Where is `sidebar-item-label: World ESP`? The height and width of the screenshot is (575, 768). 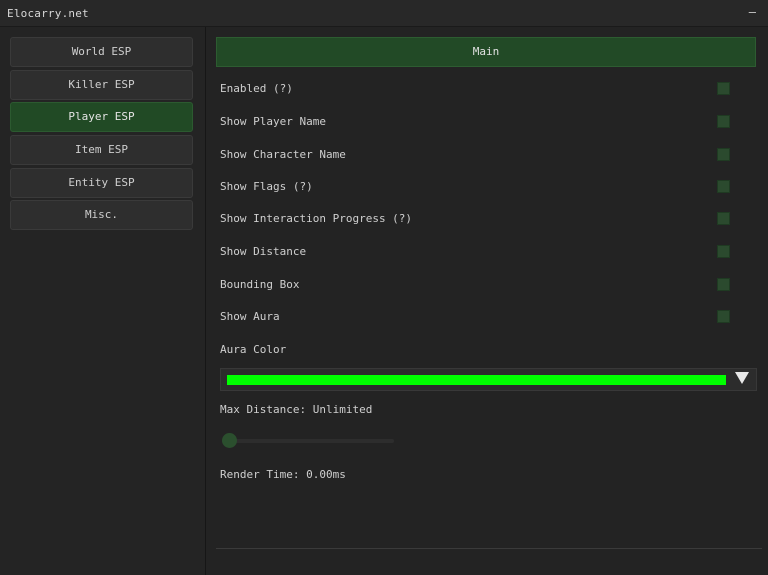 sidebar-item-label: World ESP is located at coordinates (101, 51).